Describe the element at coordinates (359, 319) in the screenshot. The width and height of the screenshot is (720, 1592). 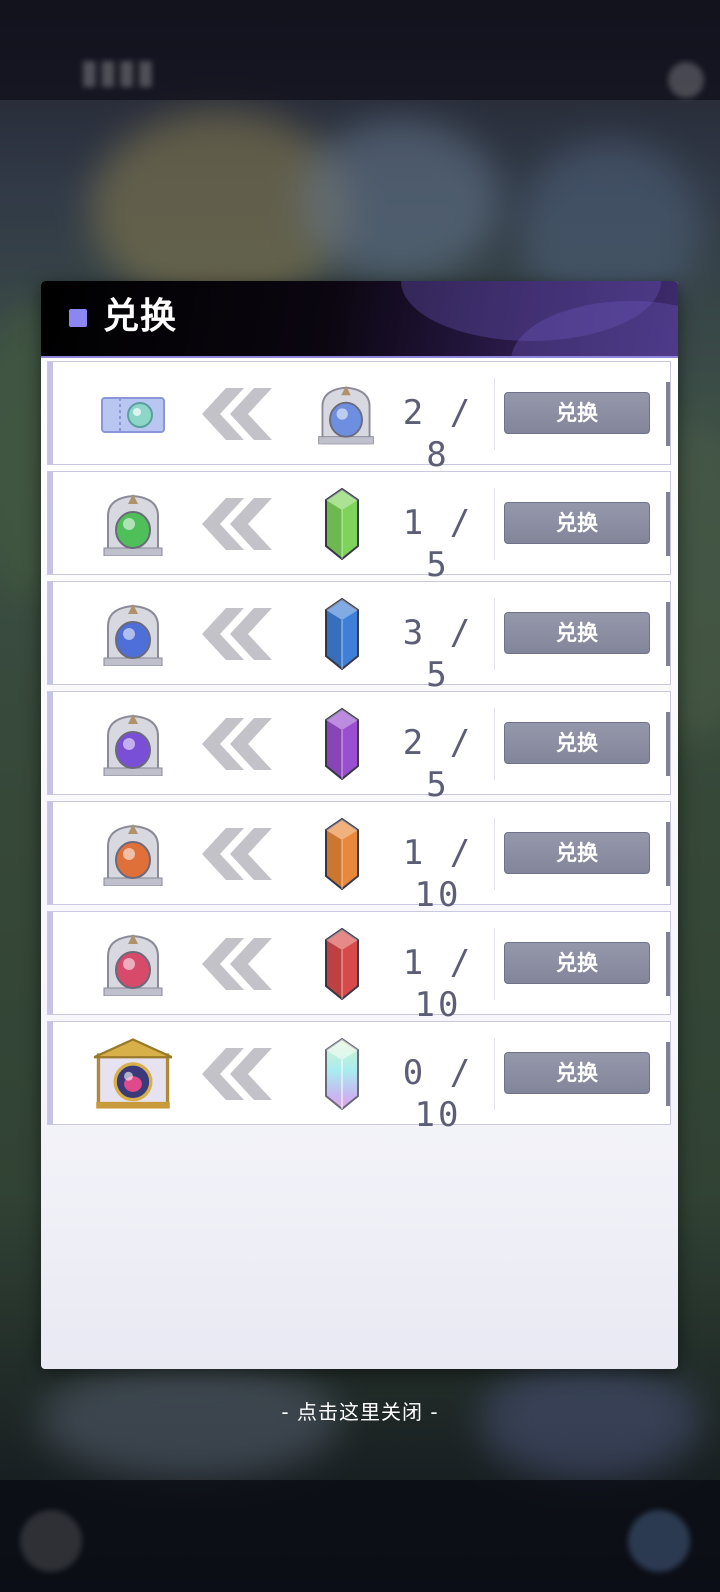
I see `dialog-header: 兑换` at that location.